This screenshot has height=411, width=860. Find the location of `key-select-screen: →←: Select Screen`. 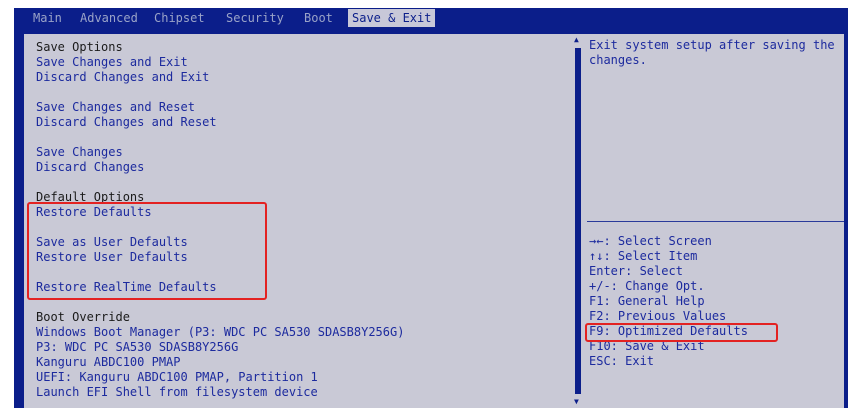

key-select-screen: →←: Select Screen is located at coordinates (650, 241).